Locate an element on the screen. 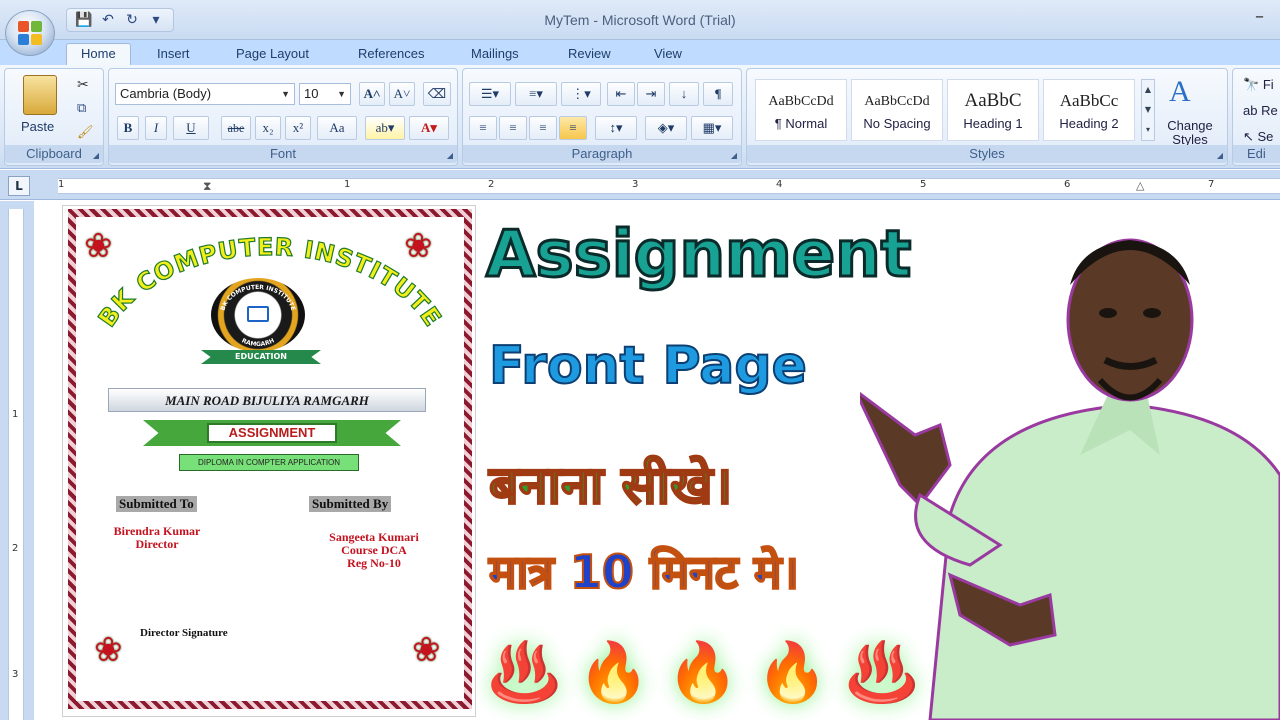 This screenshot has height=720, width=1280. submitted-by-reg: Reg No-10 is located at coordinates (374, 563).